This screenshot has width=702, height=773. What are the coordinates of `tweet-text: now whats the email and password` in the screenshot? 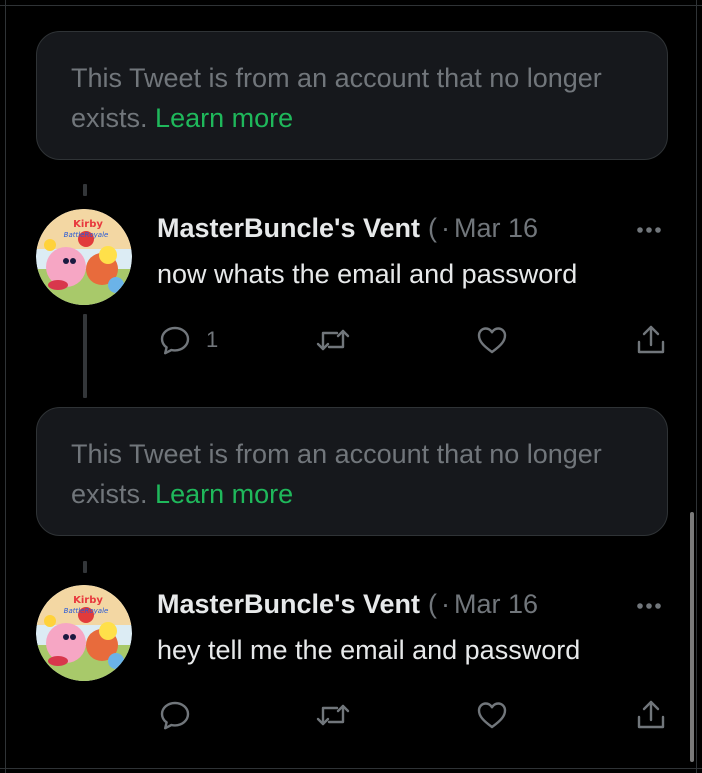 It's located at (367, 274).